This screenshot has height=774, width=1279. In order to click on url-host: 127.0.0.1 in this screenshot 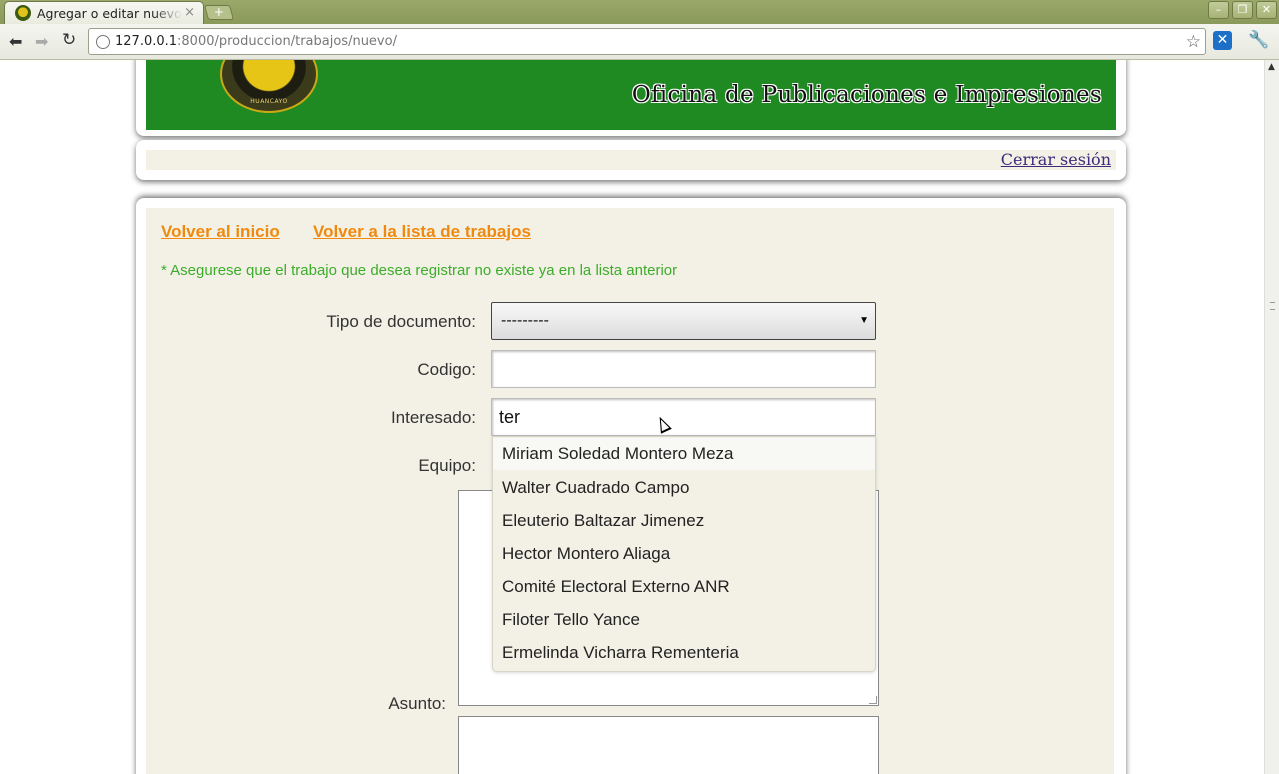, I will do `click(146, 41)`.